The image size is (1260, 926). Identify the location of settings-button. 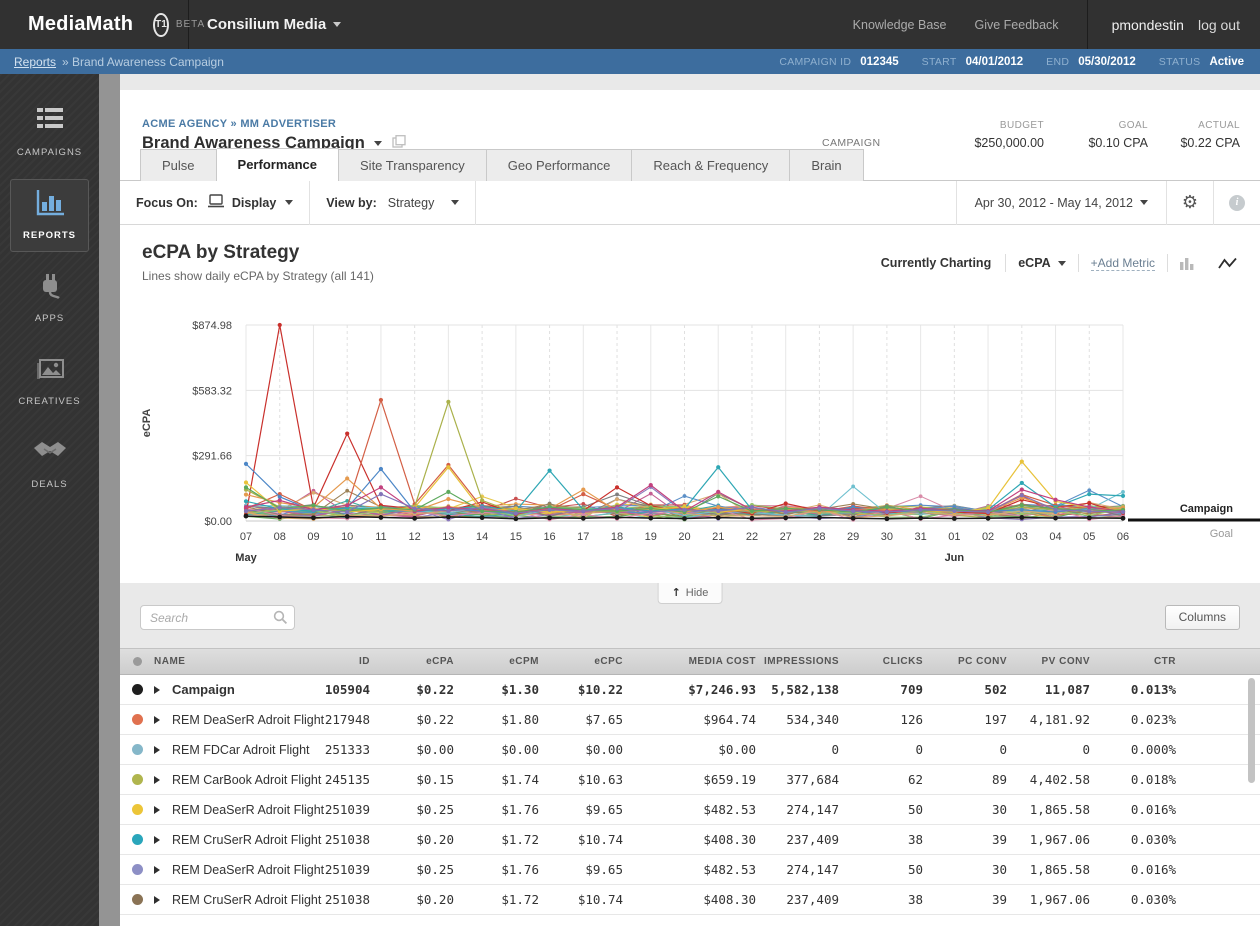
(1190, 202).